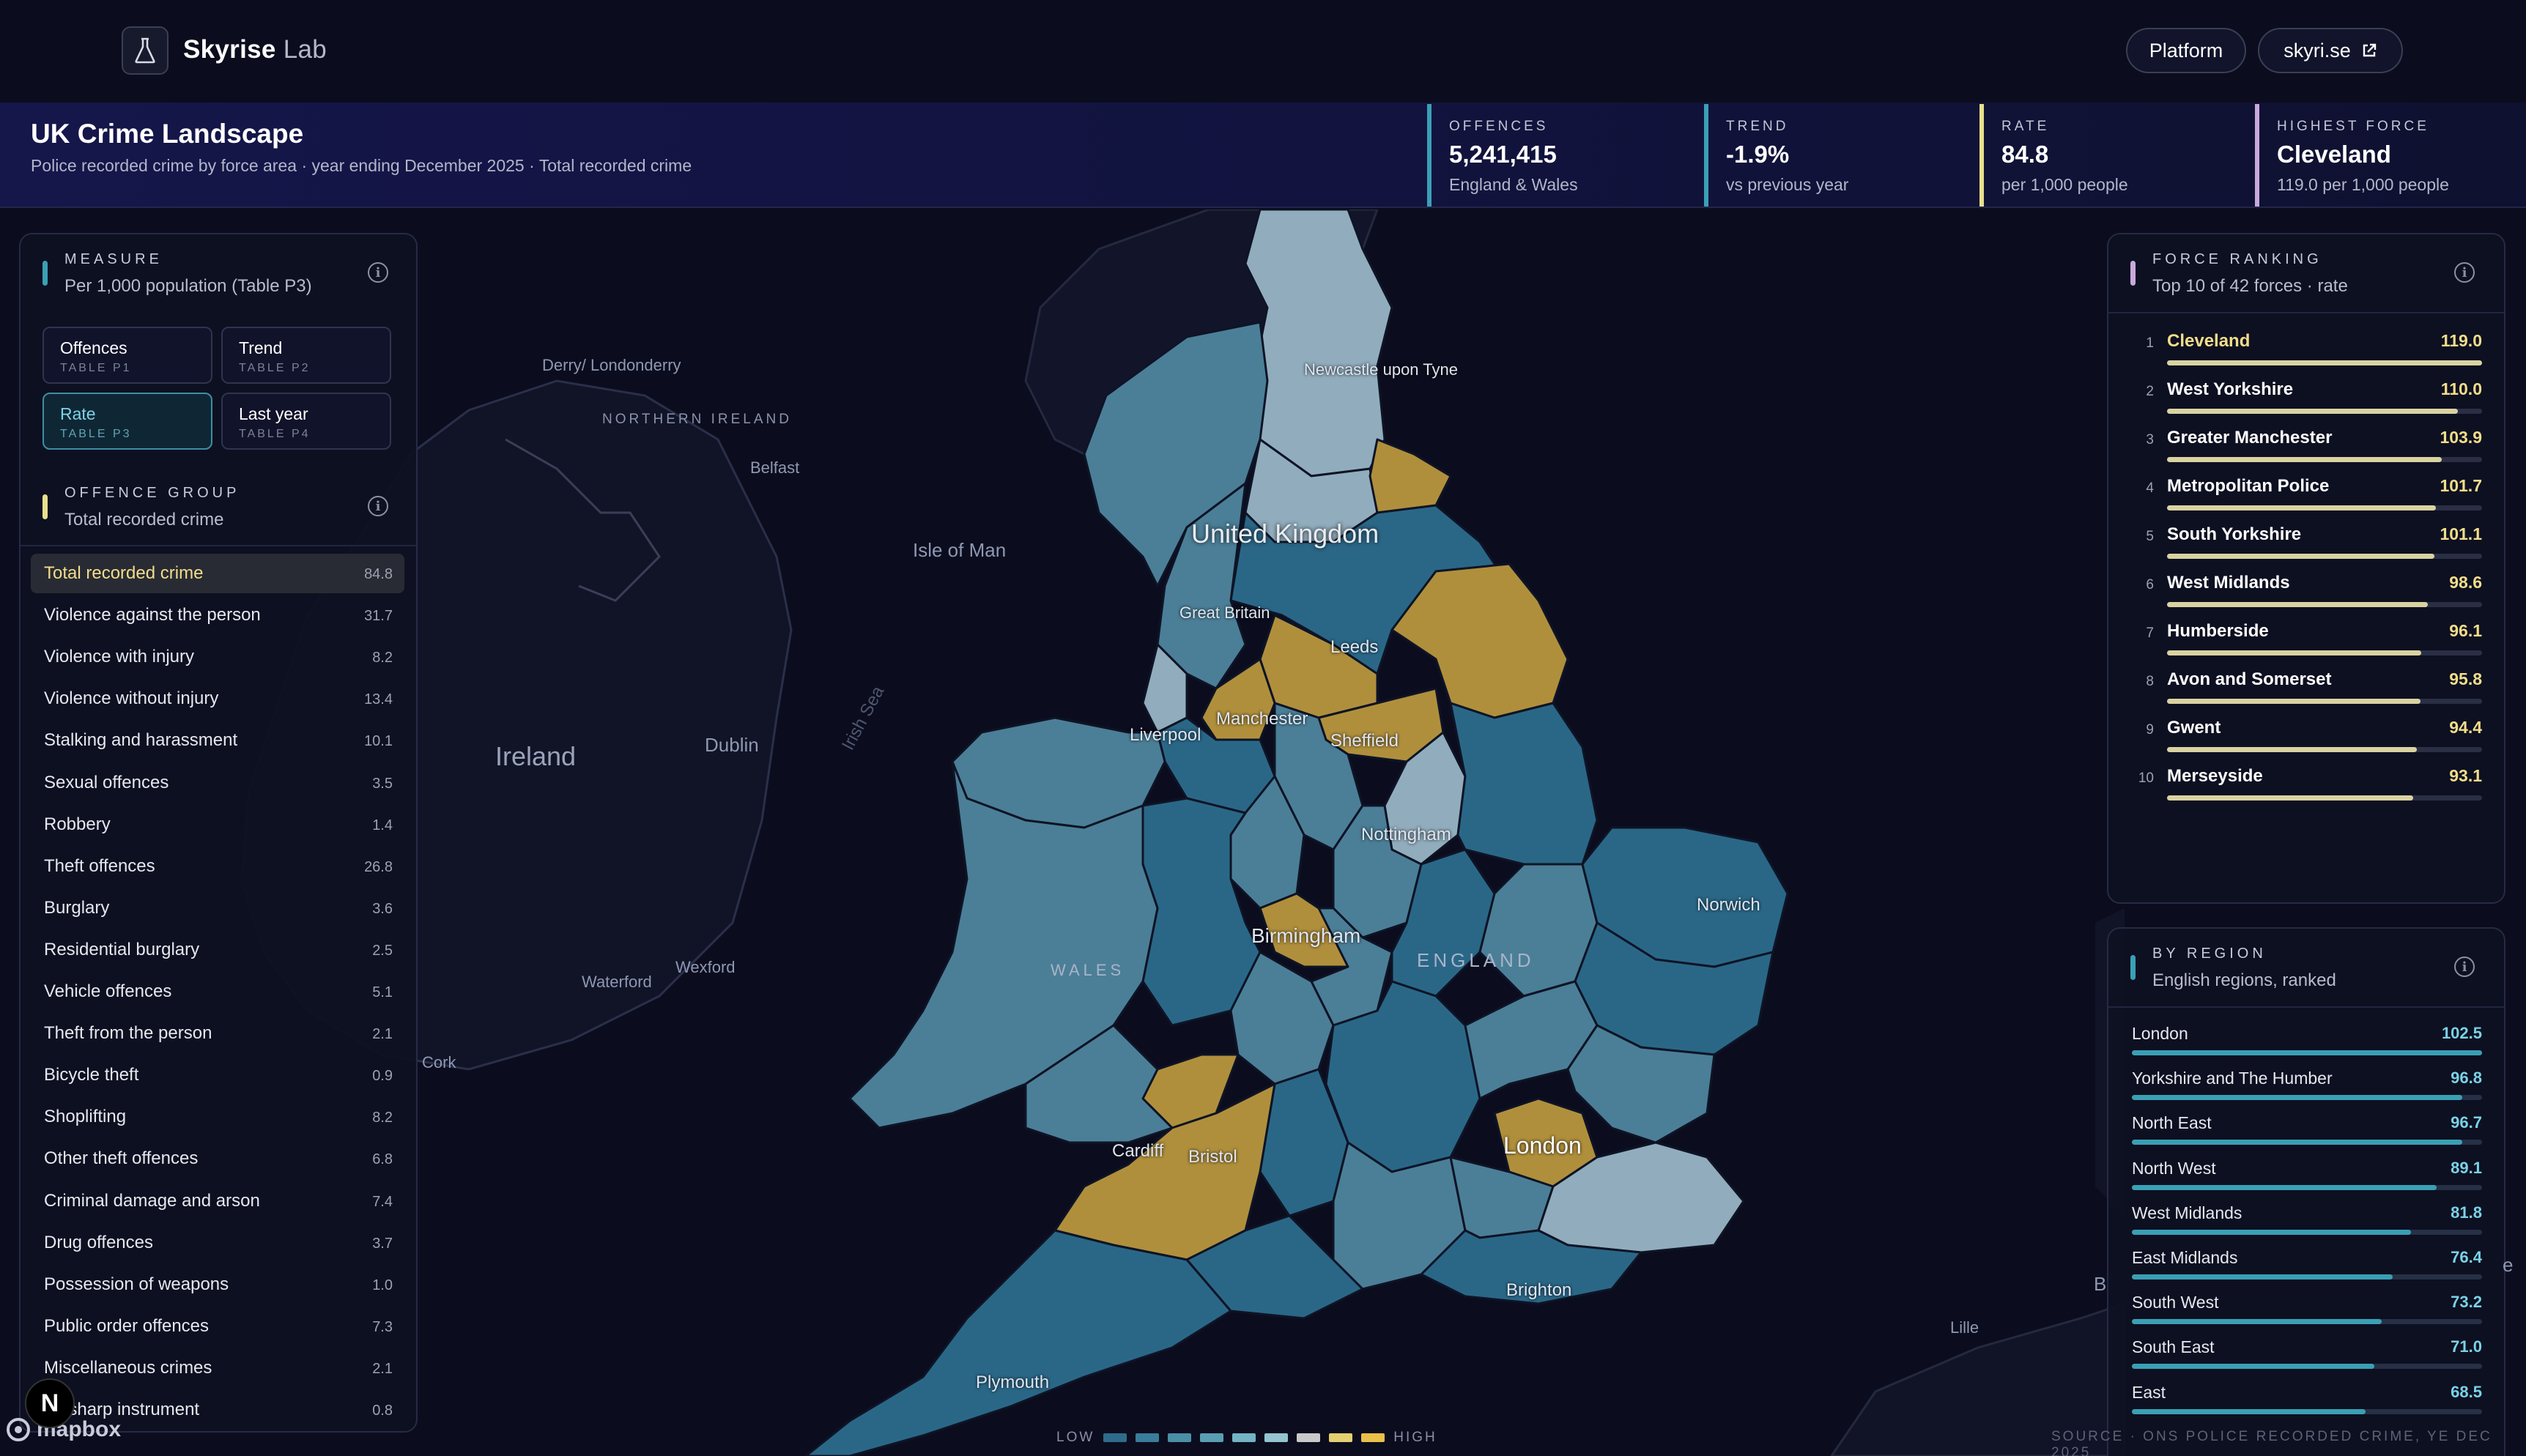 This screenshot has width=2526, height=1456. What do you see at coordinates (1415, 1438) in the screenshot?
I see `legend-high-label: HIGH` at bounding box center [1415, 1438].